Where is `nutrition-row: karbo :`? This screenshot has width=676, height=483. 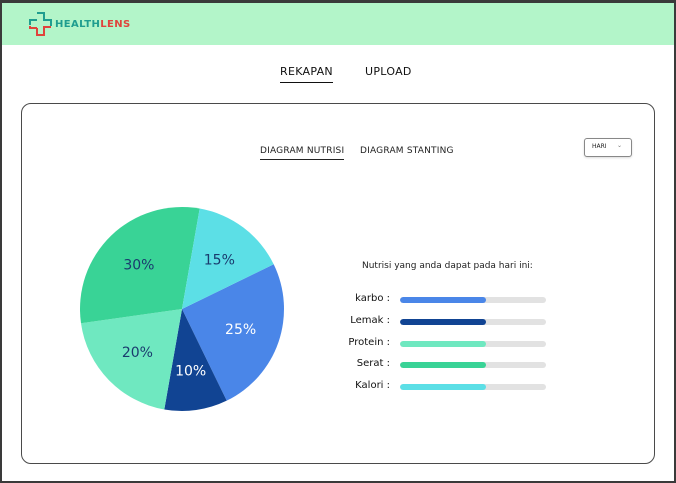
nutrition-row: karbo : is located at coordinates (442, 300).